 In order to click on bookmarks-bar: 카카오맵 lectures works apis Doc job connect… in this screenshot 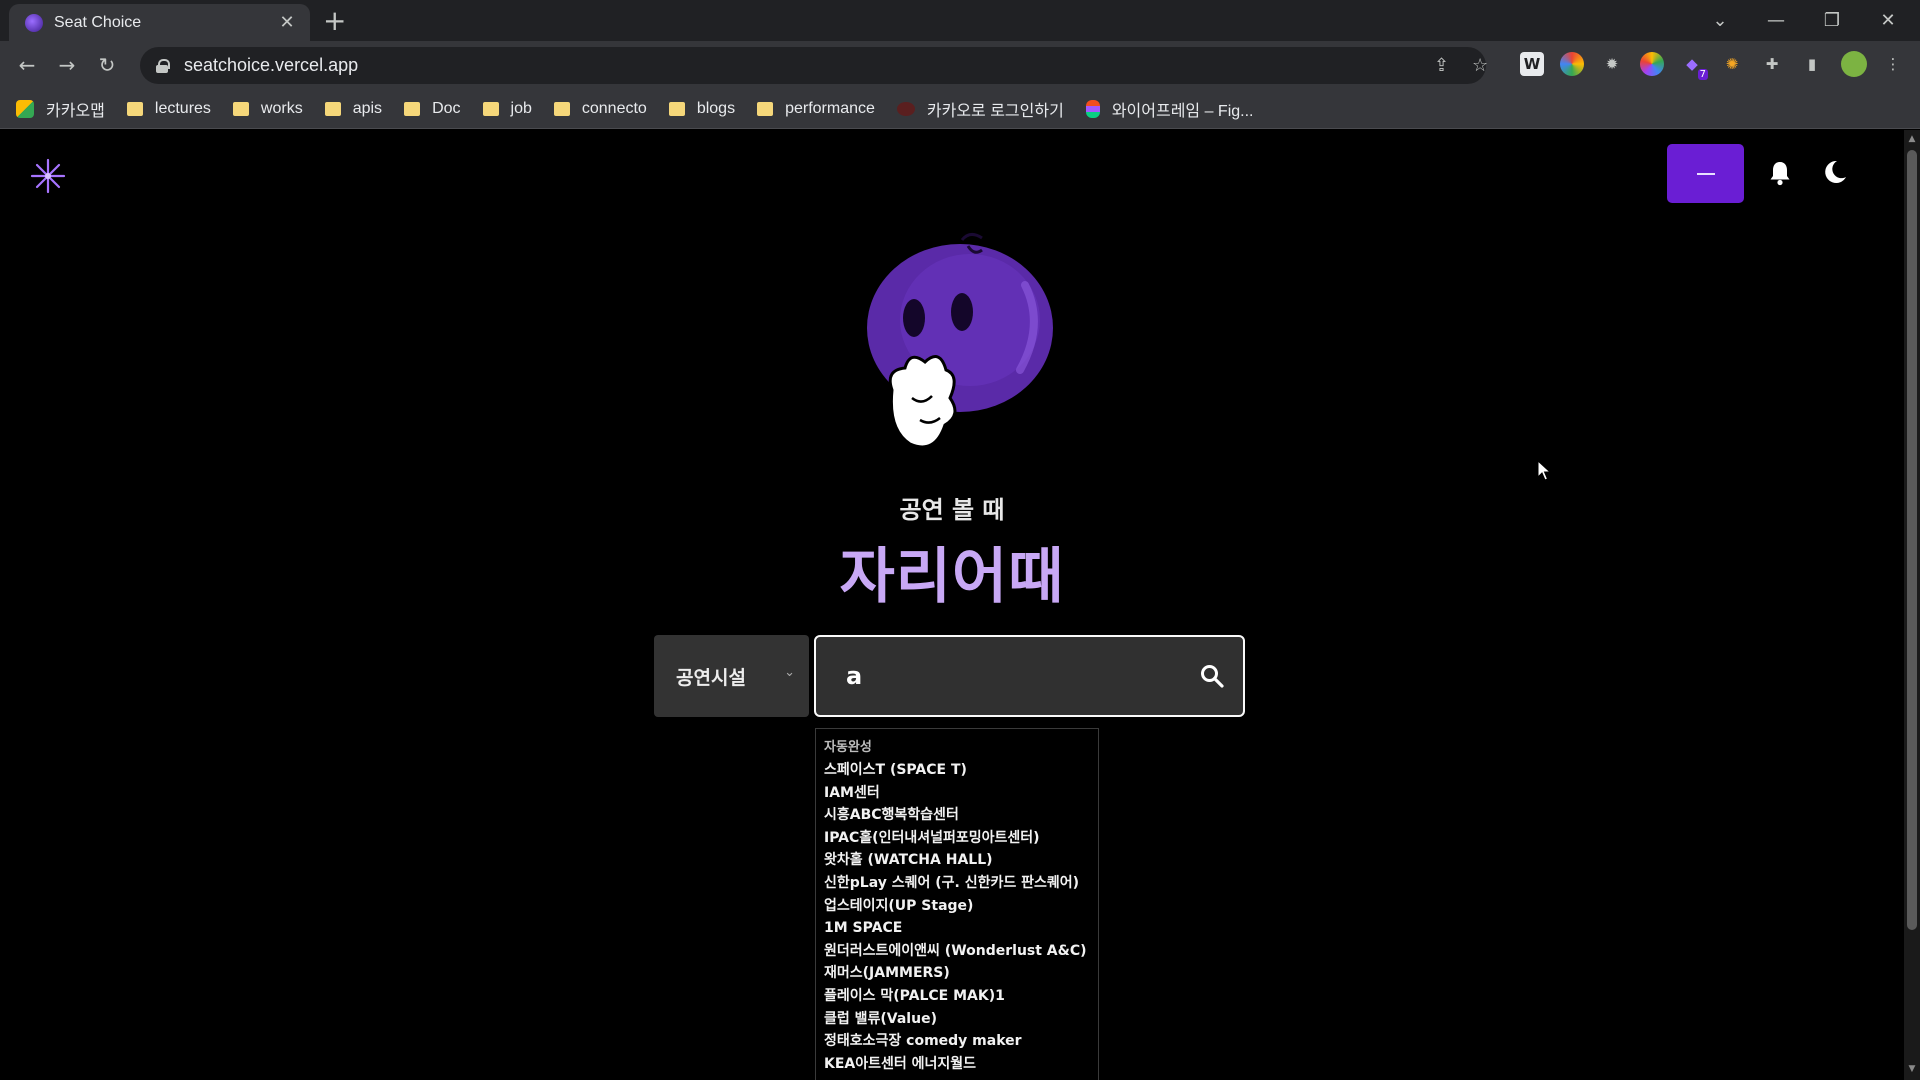, I will do `click(960, 109)`.